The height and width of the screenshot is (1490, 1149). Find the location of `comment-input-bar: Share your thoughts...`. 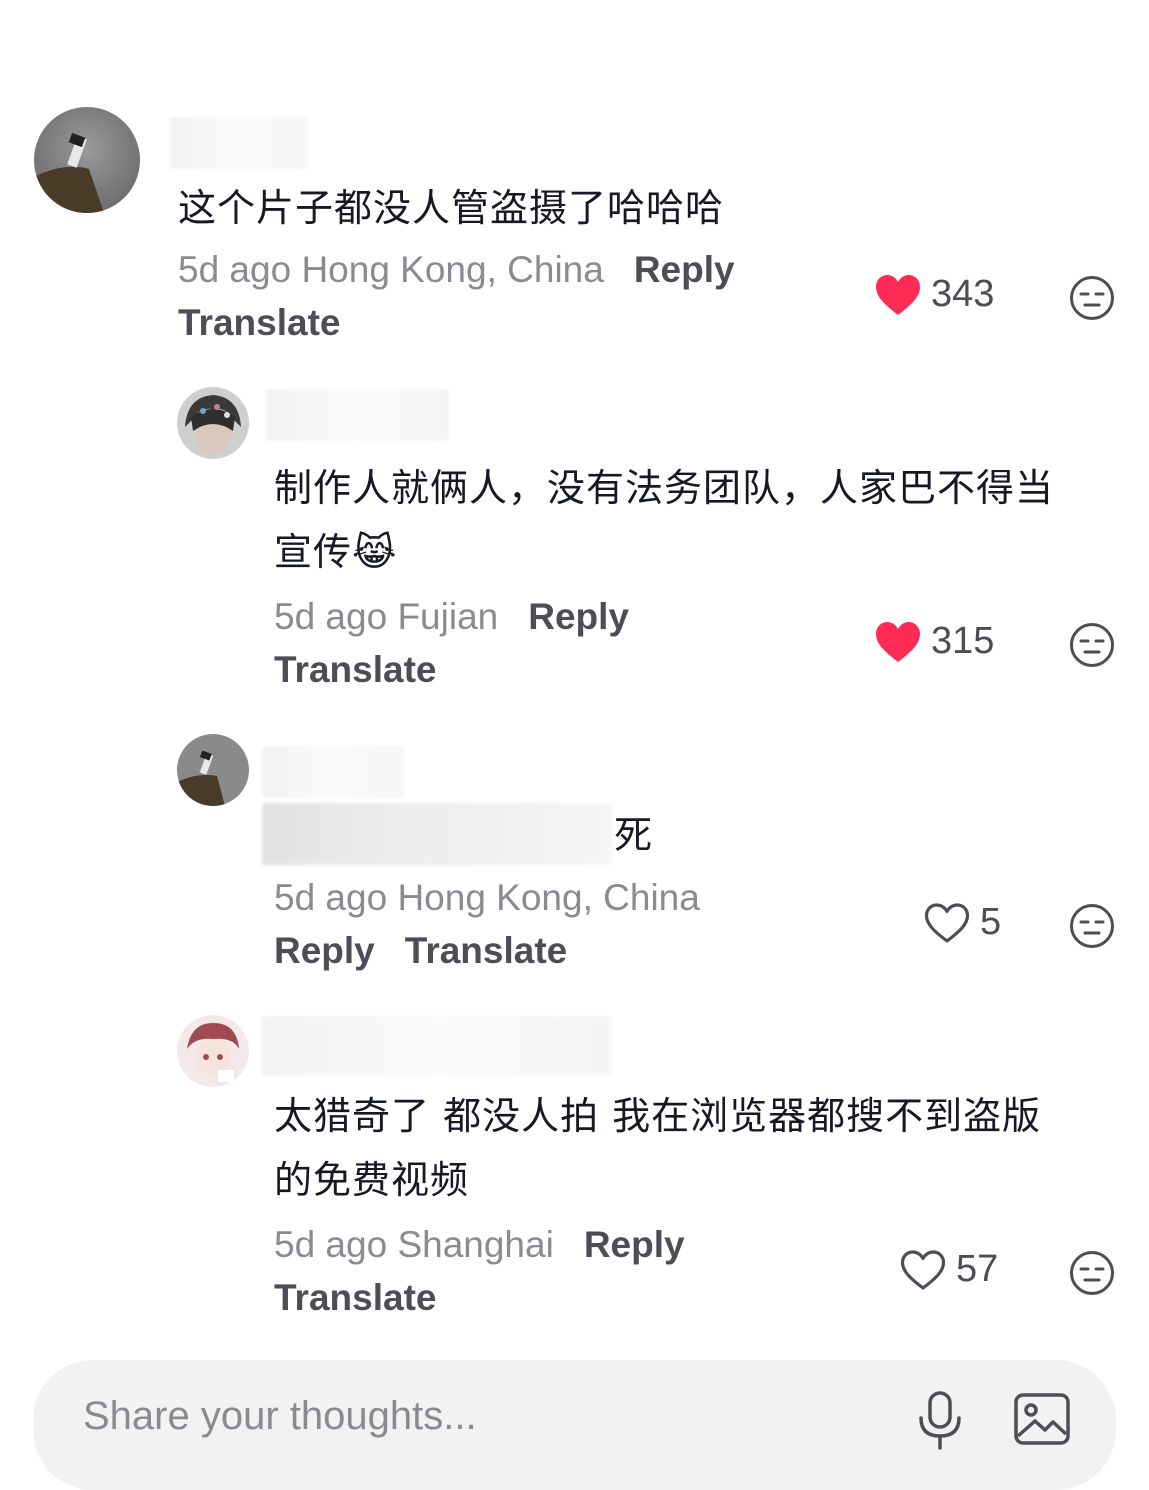

comment-input-bar: Share your thoughts... is located at coordinates (574, 1425).